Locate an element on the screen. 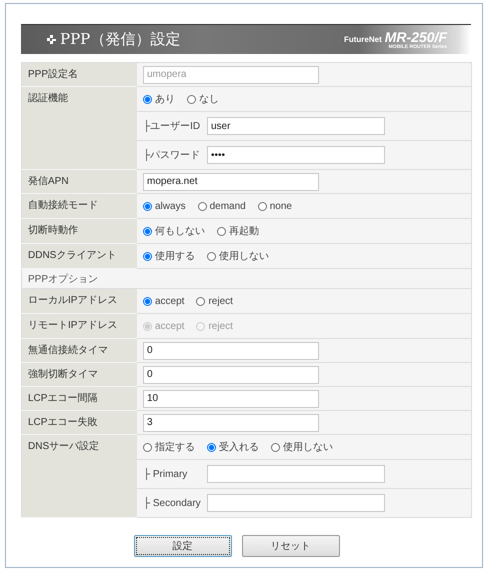 The height and width of the screenshot is (575, 490). option-label: 何もしない is located at coordinates (180, 231).